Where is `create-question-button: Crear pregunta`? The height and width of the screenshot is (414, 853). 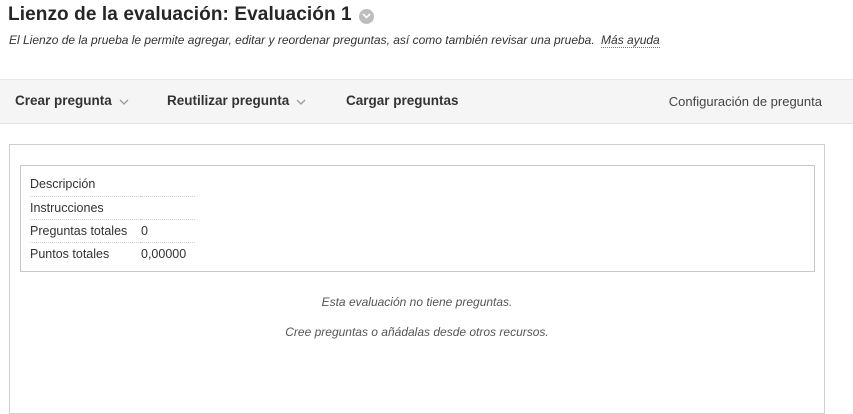
create-question-button: Crear pregunta is located at coordinates (72, 100).